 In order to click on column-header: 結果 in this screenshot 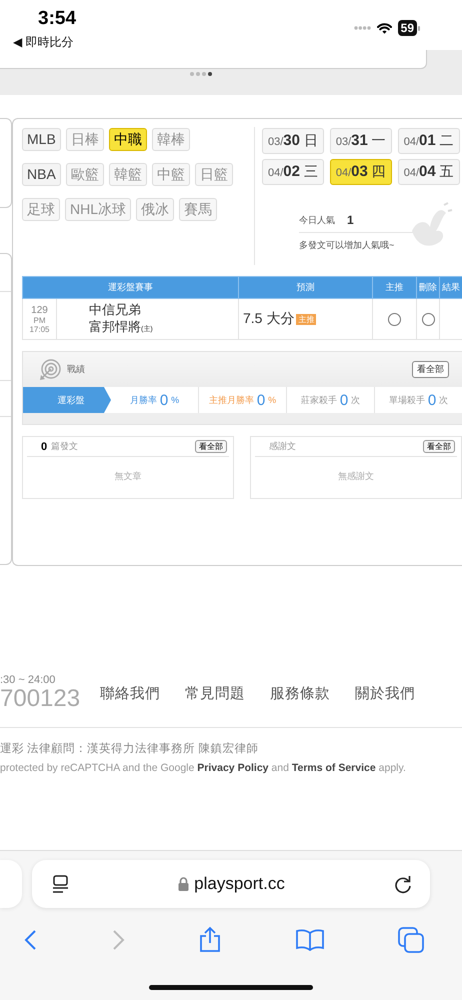, I will do `click(451, 287)`.